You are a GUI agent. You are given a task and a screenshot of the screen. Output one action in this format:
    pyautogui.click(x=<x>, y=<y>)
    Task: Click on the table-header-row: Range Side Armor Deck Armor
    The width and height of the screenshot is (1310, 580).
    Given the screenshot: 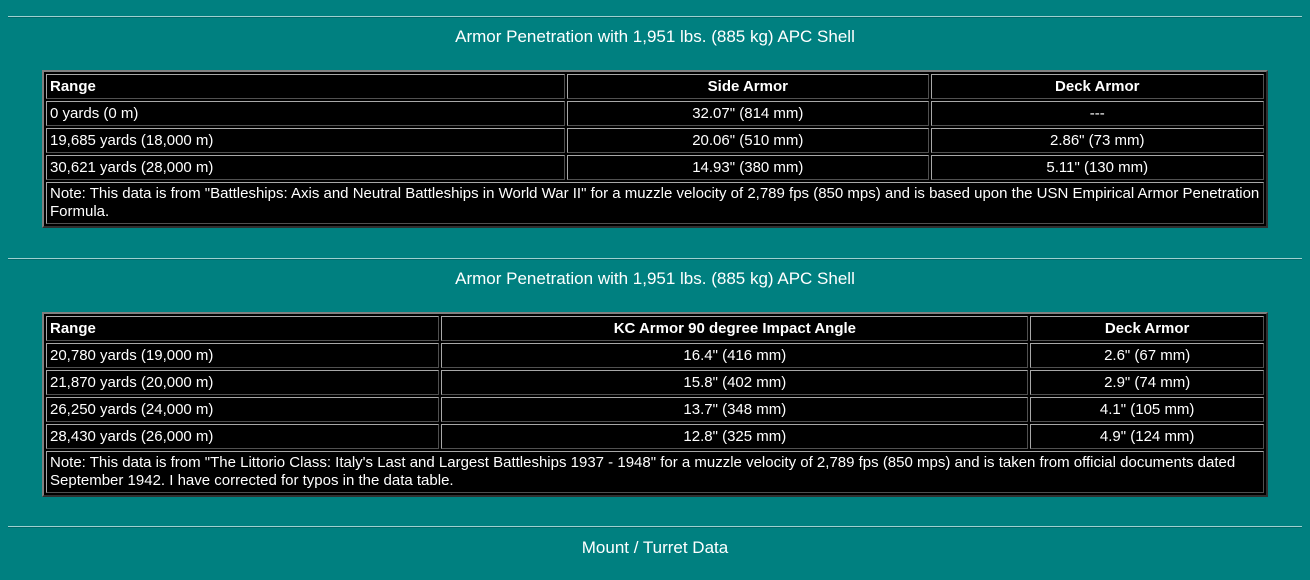 What is the action you would take?
    pyautogui.click(x=655, y=86)
    